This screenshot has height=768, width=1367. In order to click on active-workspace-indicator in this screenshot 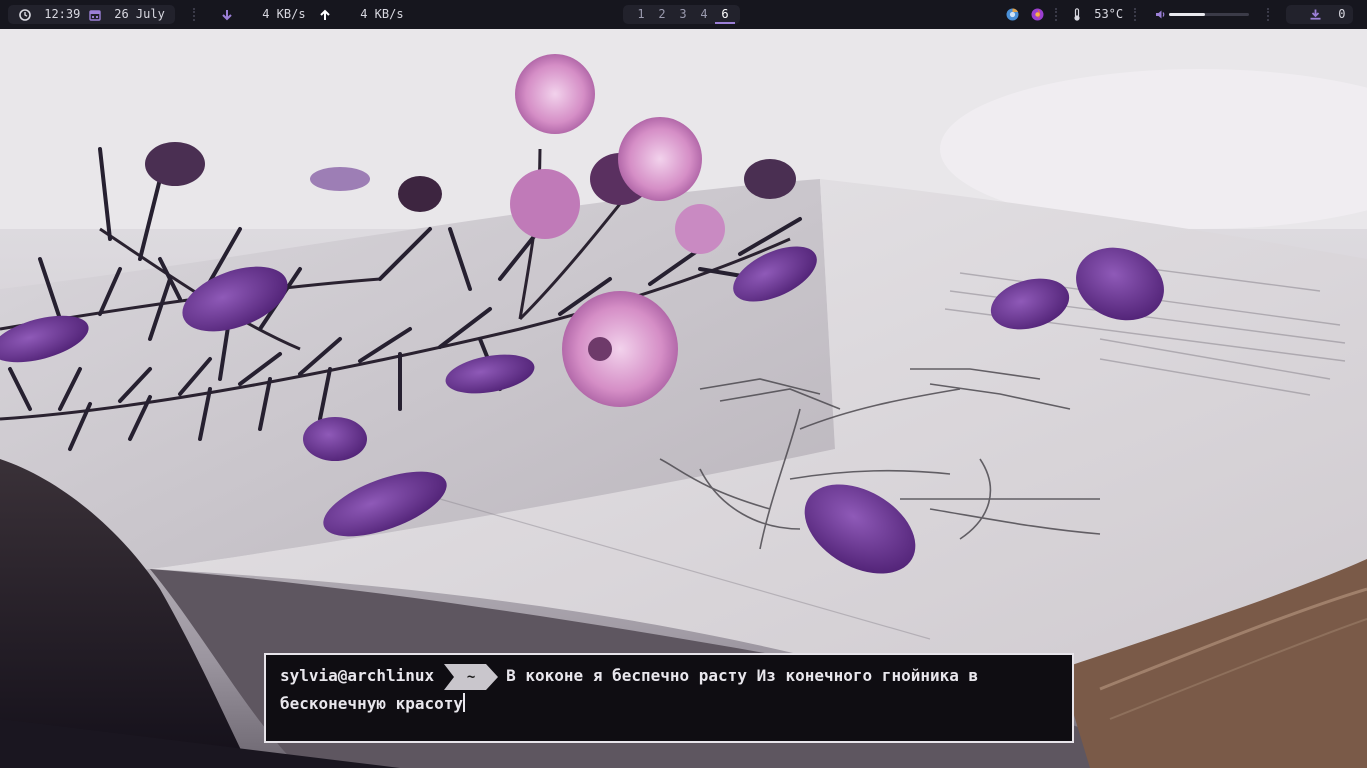, I will do `click(725, 23)`.